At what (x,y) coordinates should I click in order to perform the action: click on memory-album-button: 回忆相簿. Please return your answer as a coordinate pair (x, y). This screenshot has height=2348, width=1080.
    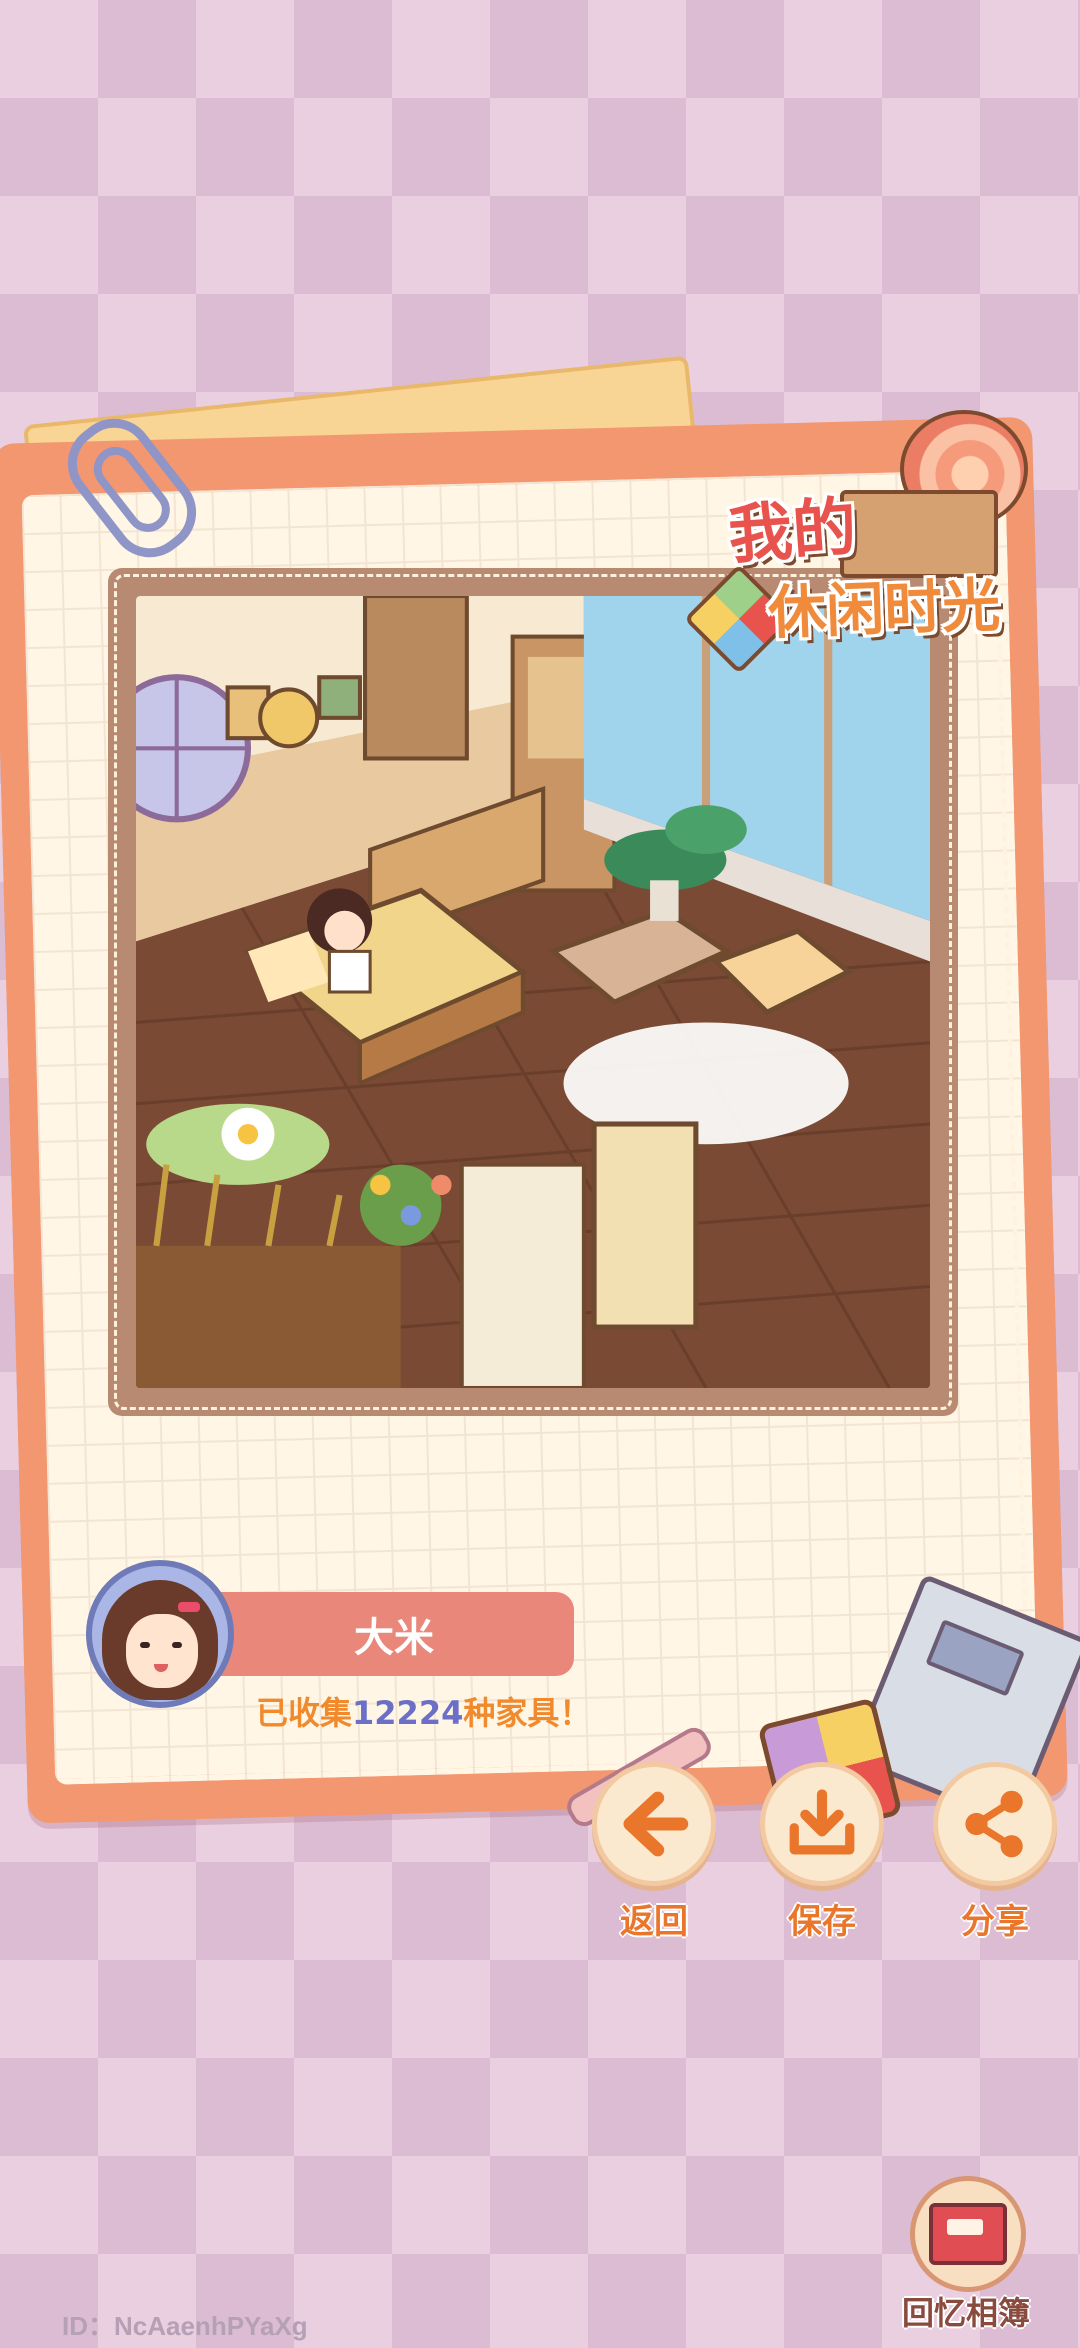
    Looking at the image, I should click on (987, 2256).